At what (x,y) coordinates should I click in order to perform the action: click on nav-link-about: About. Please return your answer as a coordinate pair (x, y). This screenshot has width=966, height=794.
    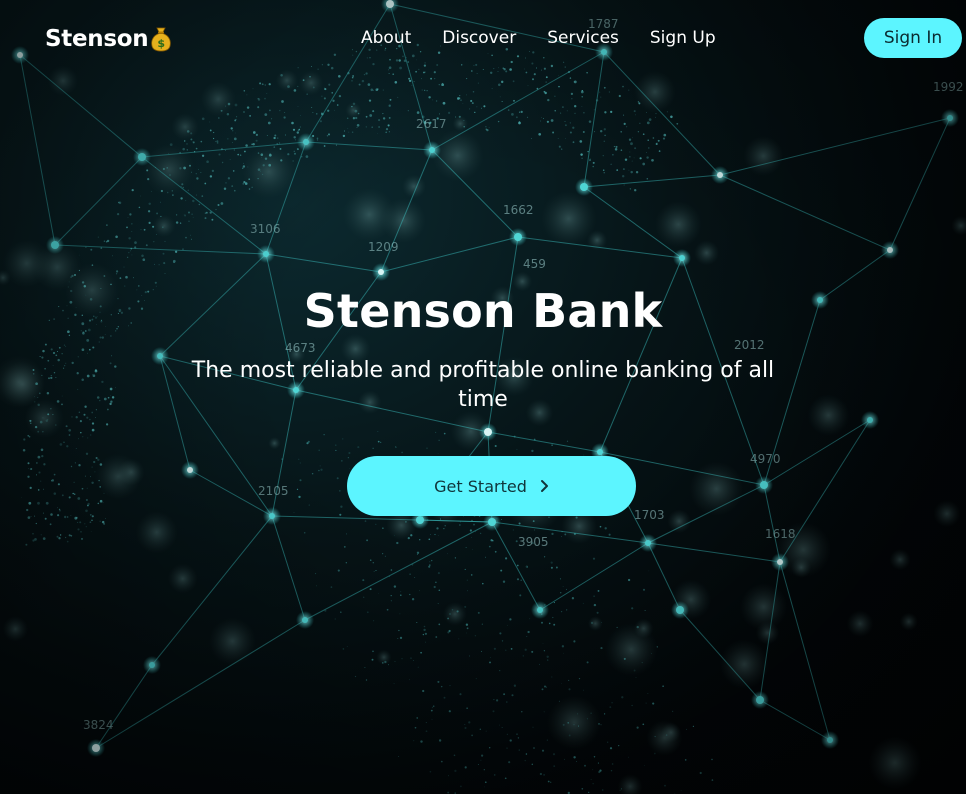
    Looking at the image, I should click on (386, 38).